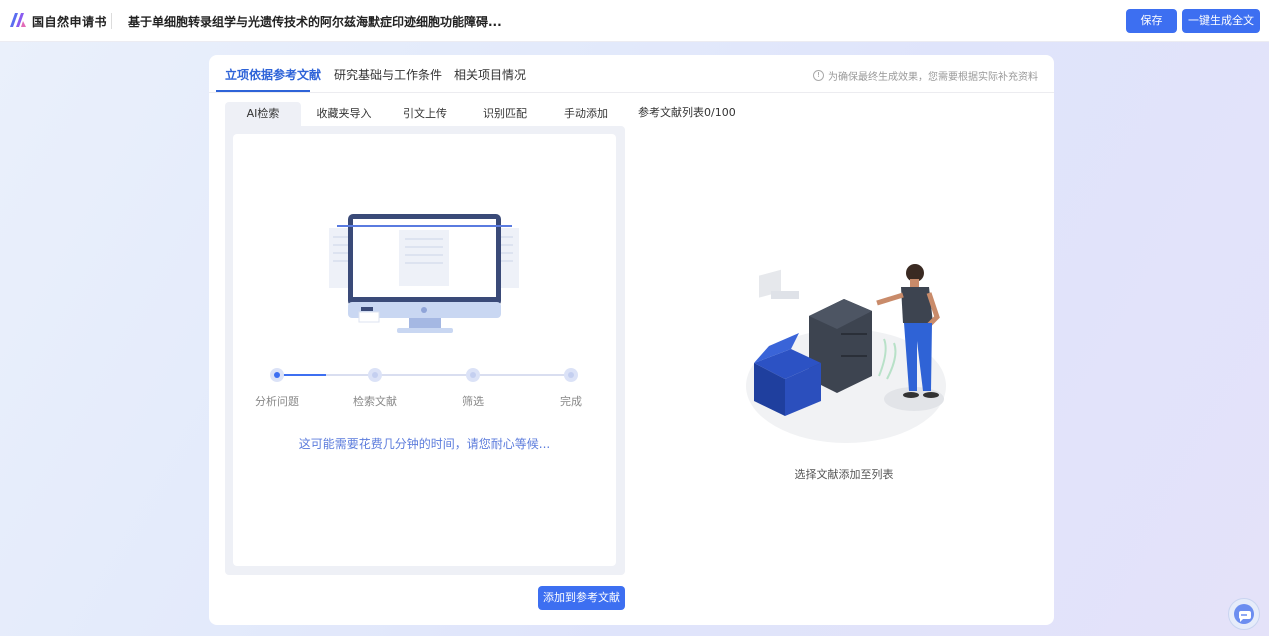 This screenshot has height=636, width=1269. Describe the element at coordinates (273, 74) in the screenshot. I see `tab-references: 立项依据参考文献` at that location.